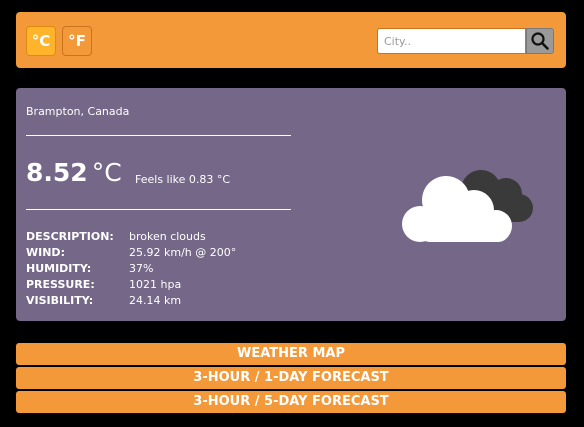 This screenshot has width=584, height=427. Describe the element at coordinates (183, 252) in the screenshot. I see `detail-value: 25.92 km/h @ 200°` at that location.